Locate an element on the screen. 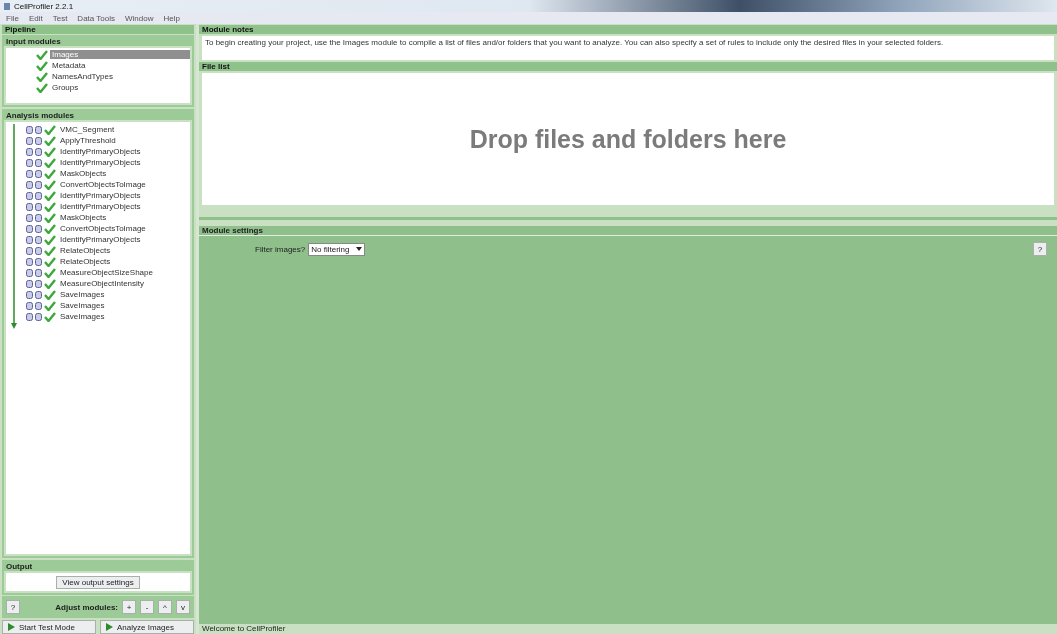 The width and height of the screenshot is (1057, 634). drop-hint: Drop files and folders here is located at coordinates (628, 140).